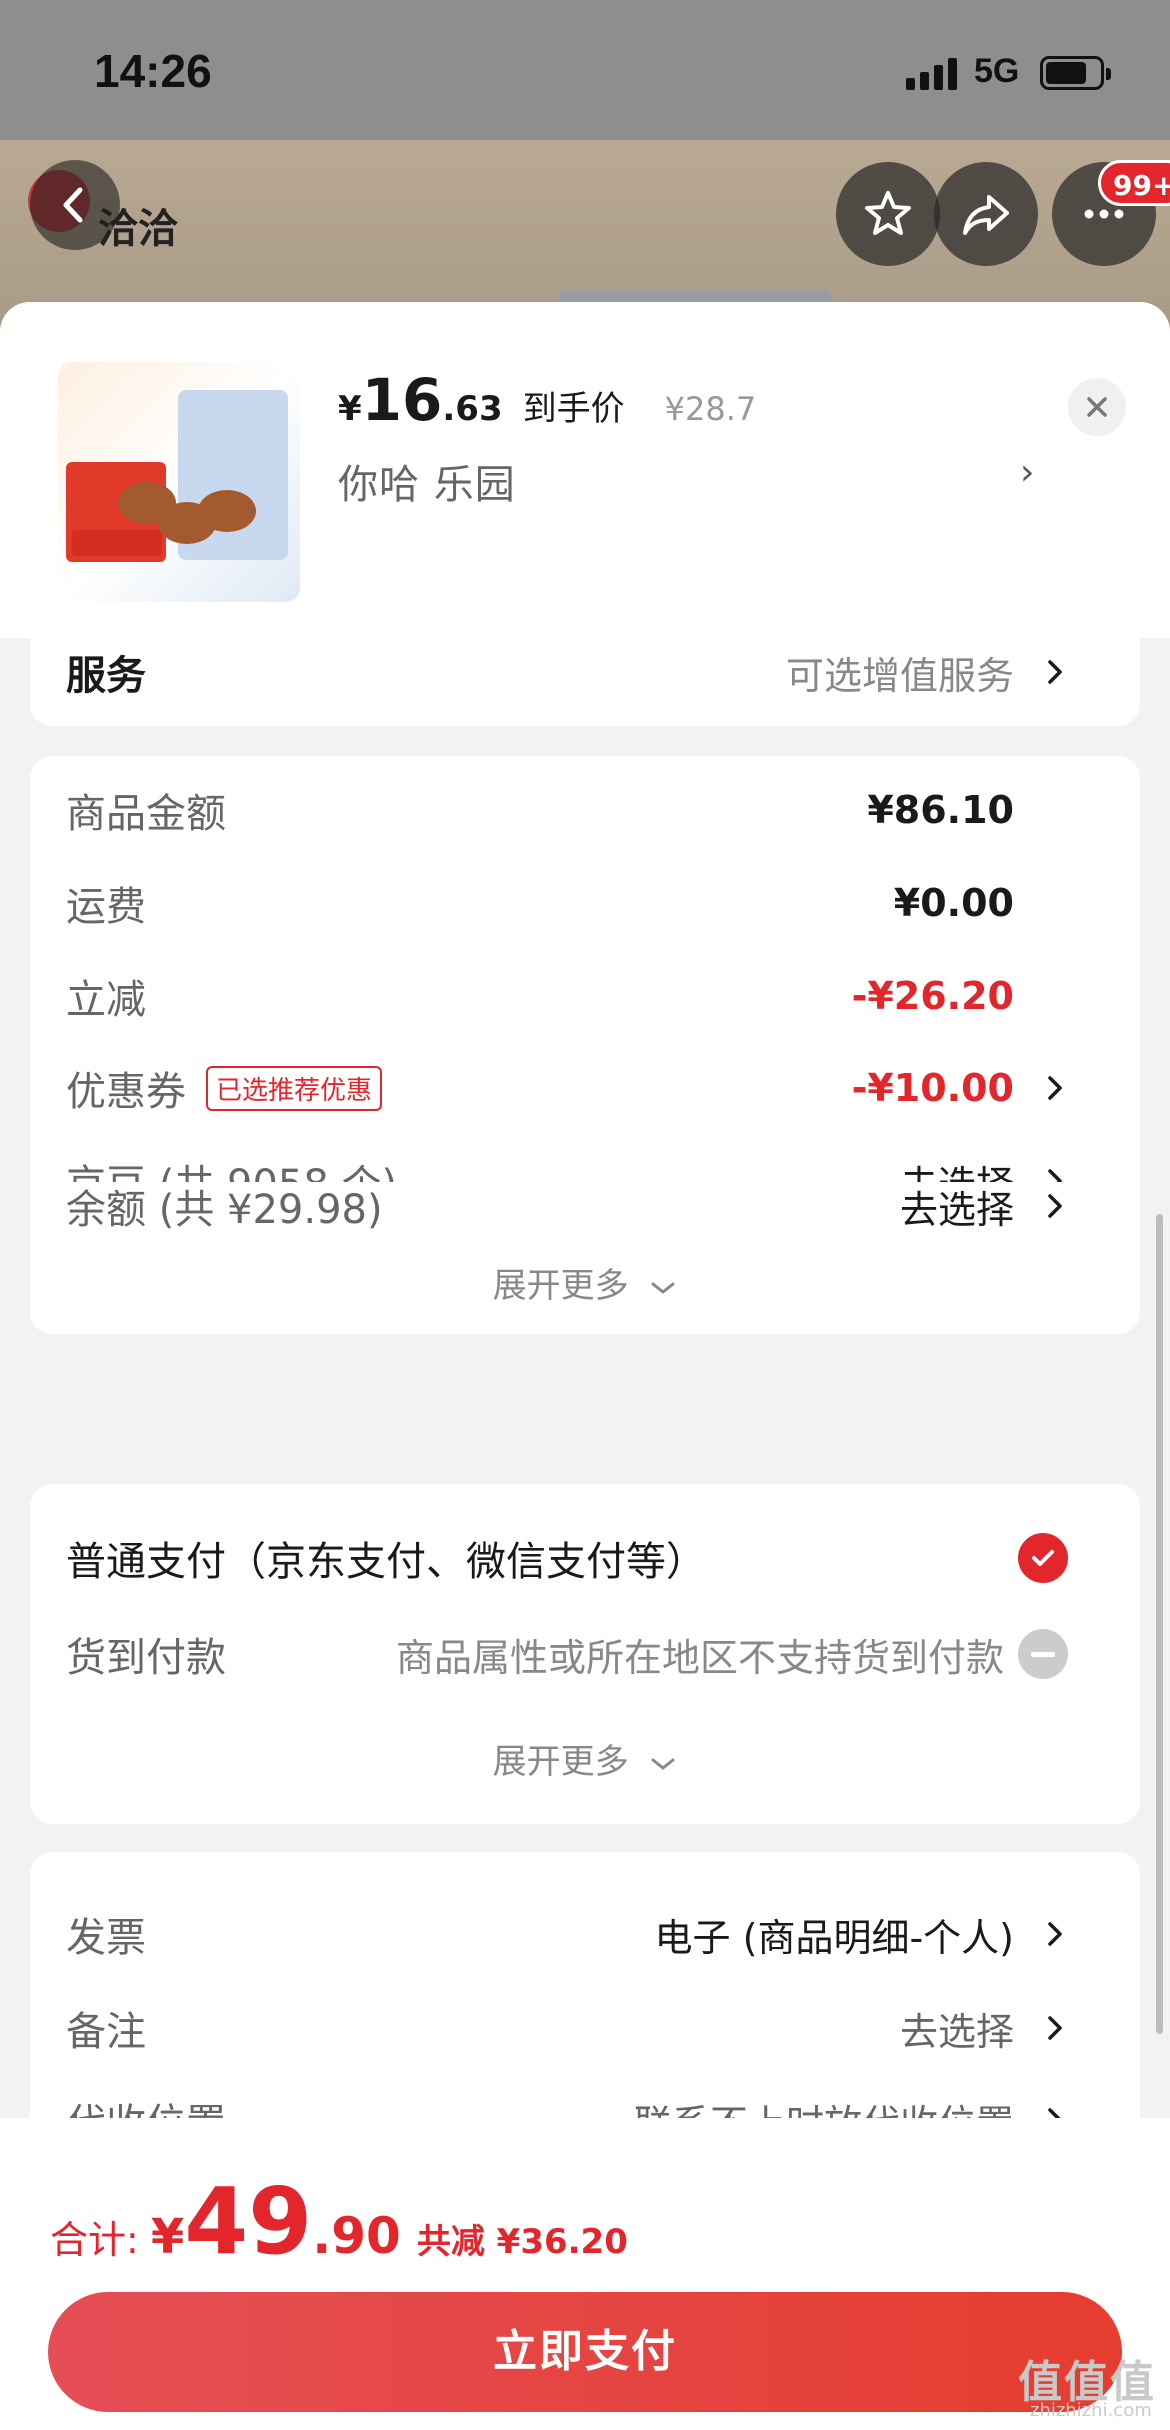  What do you see at coordinates (427, 481) in the screenshot?
I see `variant-selector: 你哈 乐园` at bounding box center [427, 481].